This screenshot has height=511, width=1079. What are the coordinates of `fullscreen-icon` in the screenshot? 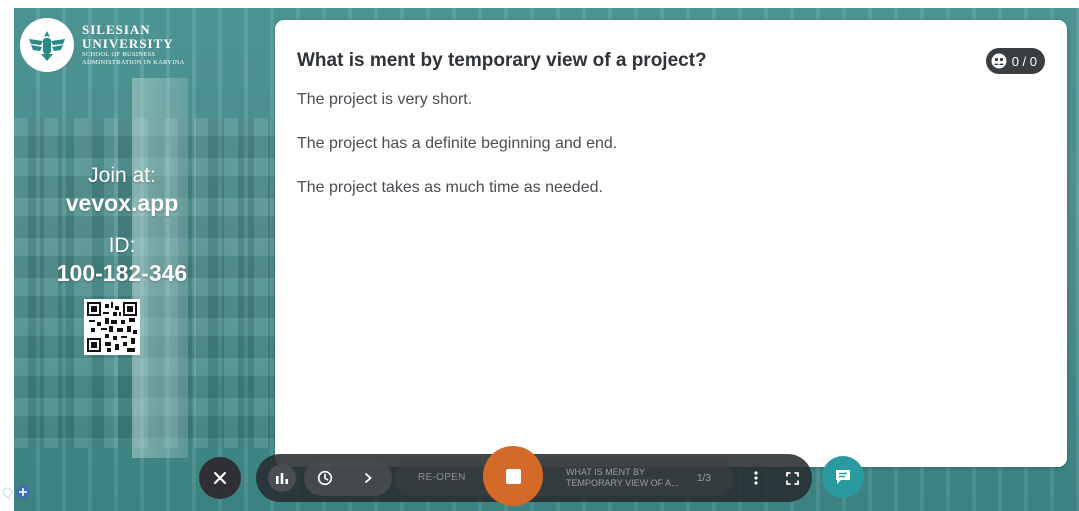 It's located at (792, 478).